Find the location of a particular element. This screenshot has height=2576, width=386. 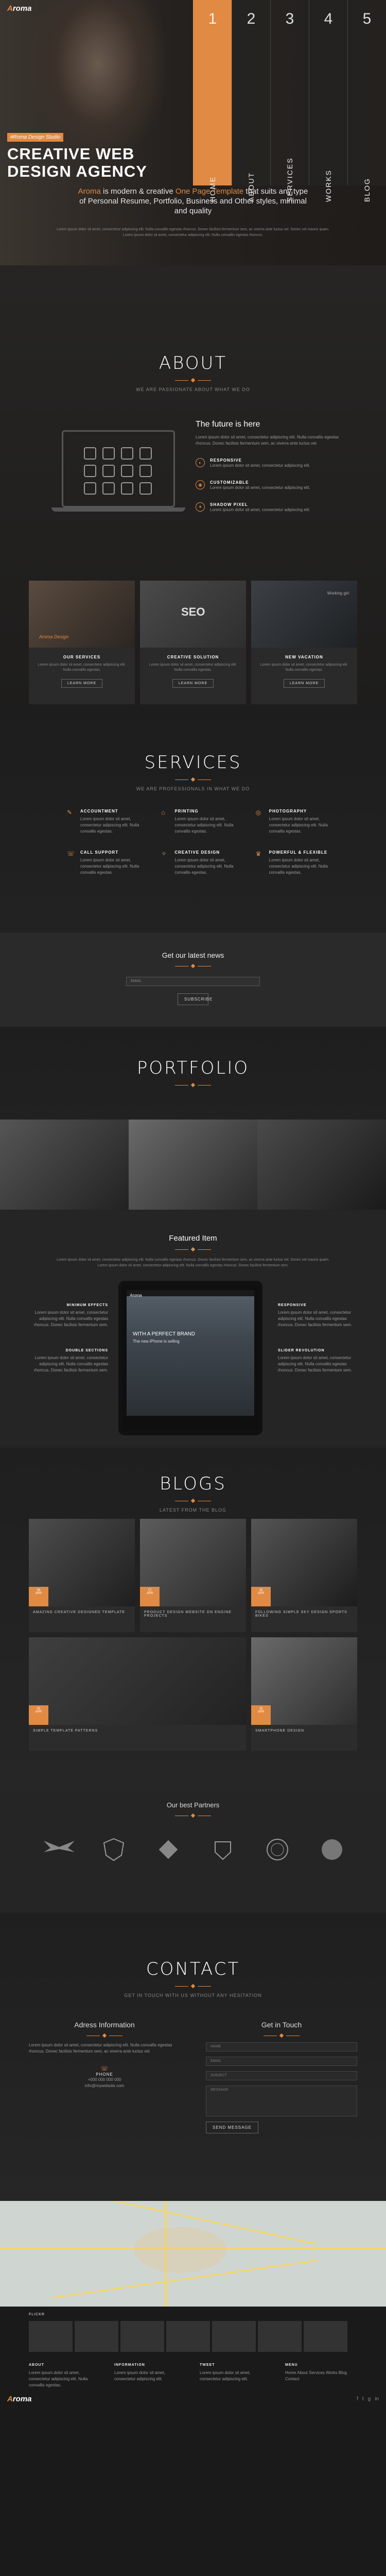

date-badge: 25 APR is located at coordinates (261, 1596).